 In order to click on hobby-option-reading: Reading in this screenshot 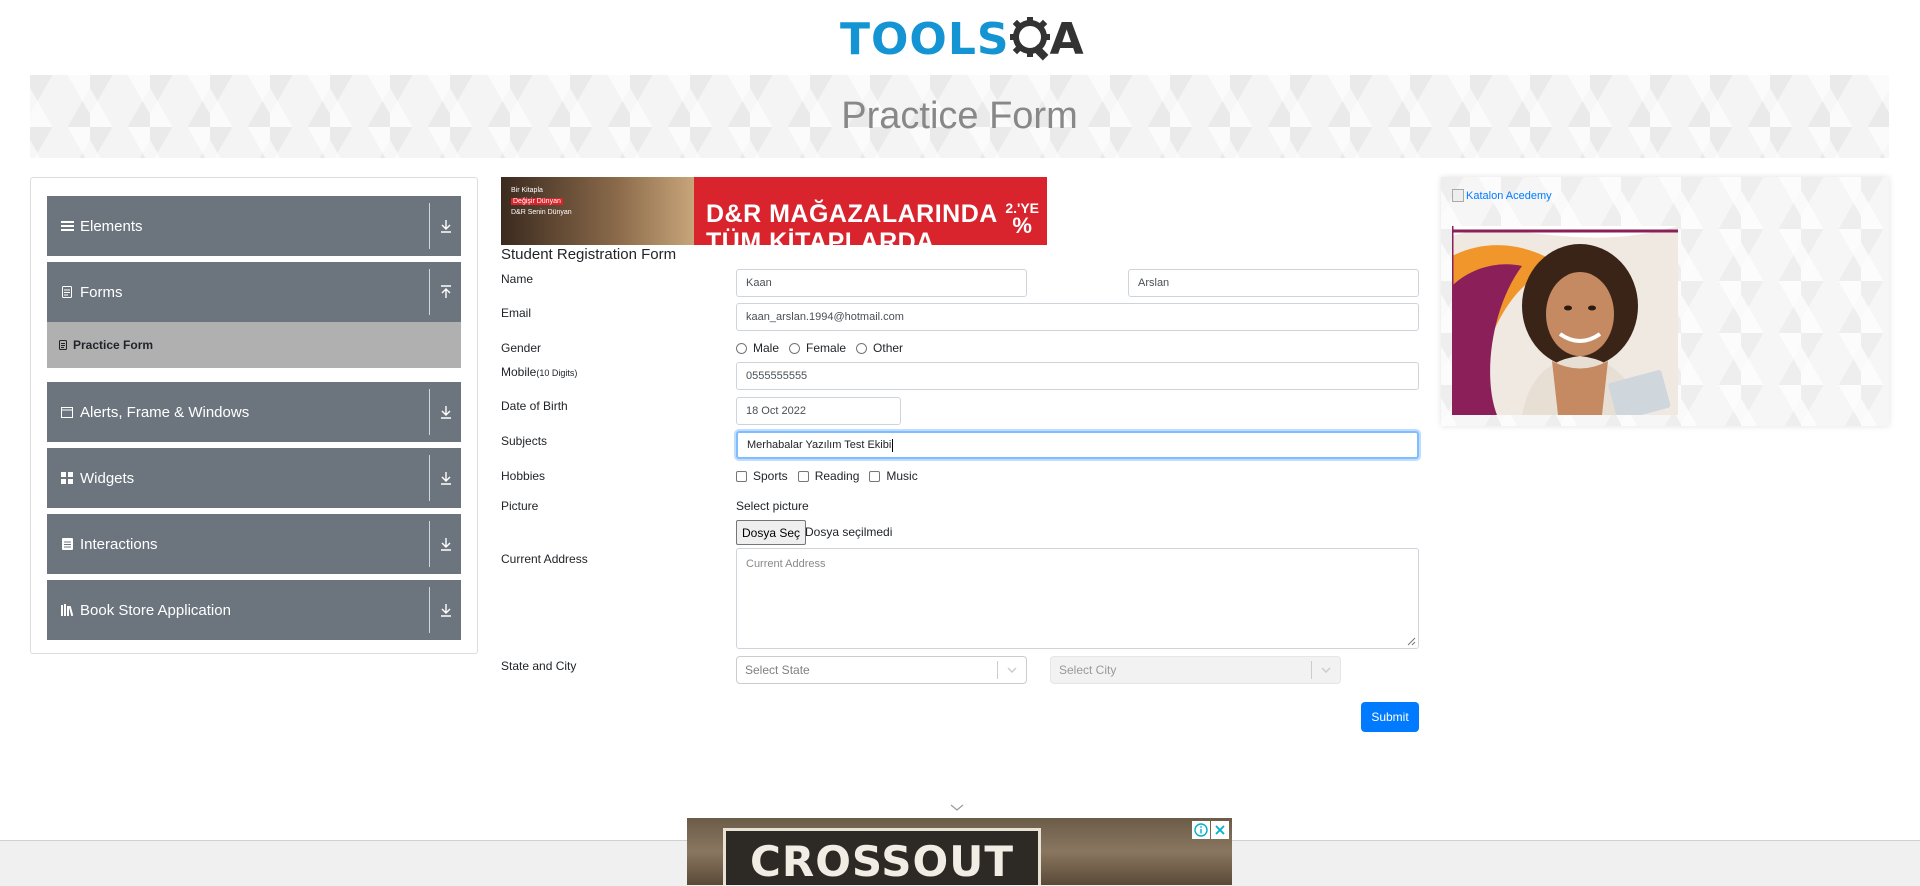, I will do `click(828, 476)`.